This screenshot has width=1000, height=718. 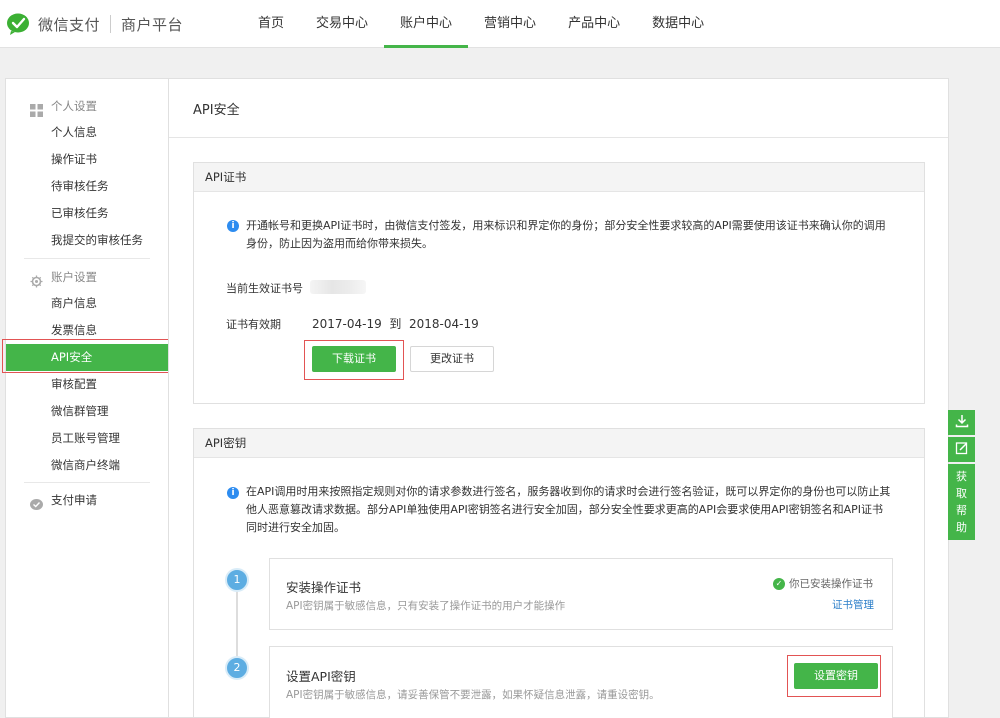 I want to click on sidebar-item-personal-info: 个人信息, so click(x=87, y=132).